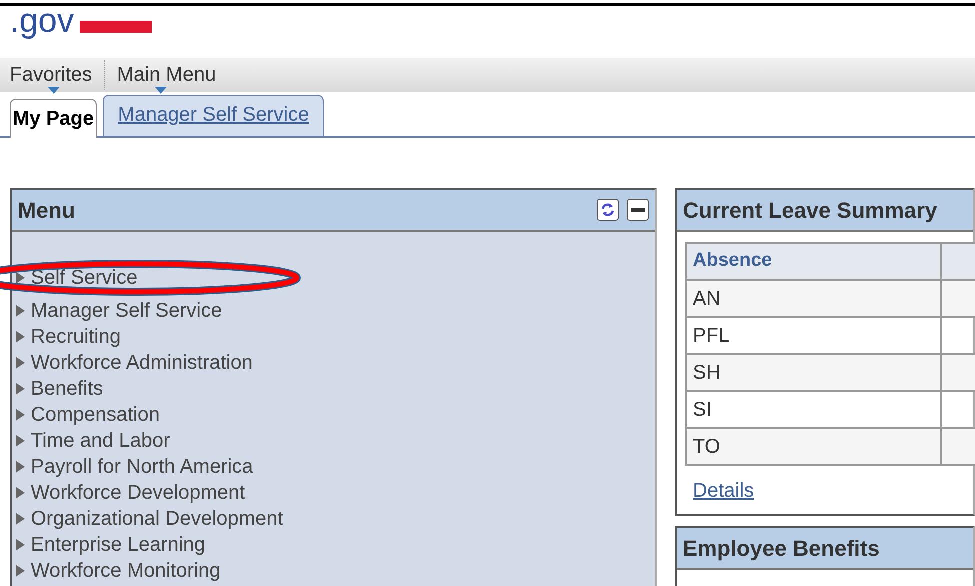  Describe the element at coordinates (142, 363) in the screenshot. I see `menu-link: Workforce Administration` at that location.